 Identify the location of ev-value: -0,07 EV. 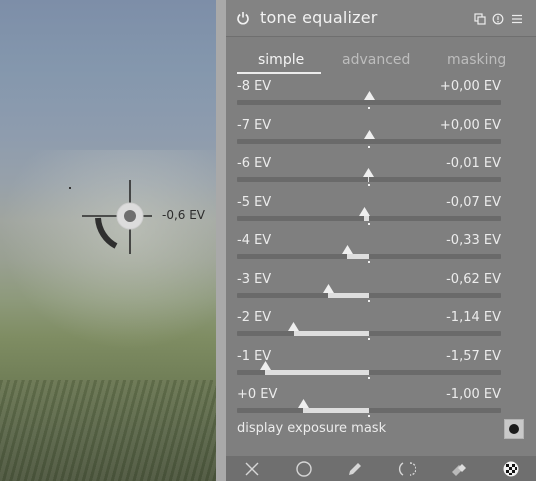
(473, 202).